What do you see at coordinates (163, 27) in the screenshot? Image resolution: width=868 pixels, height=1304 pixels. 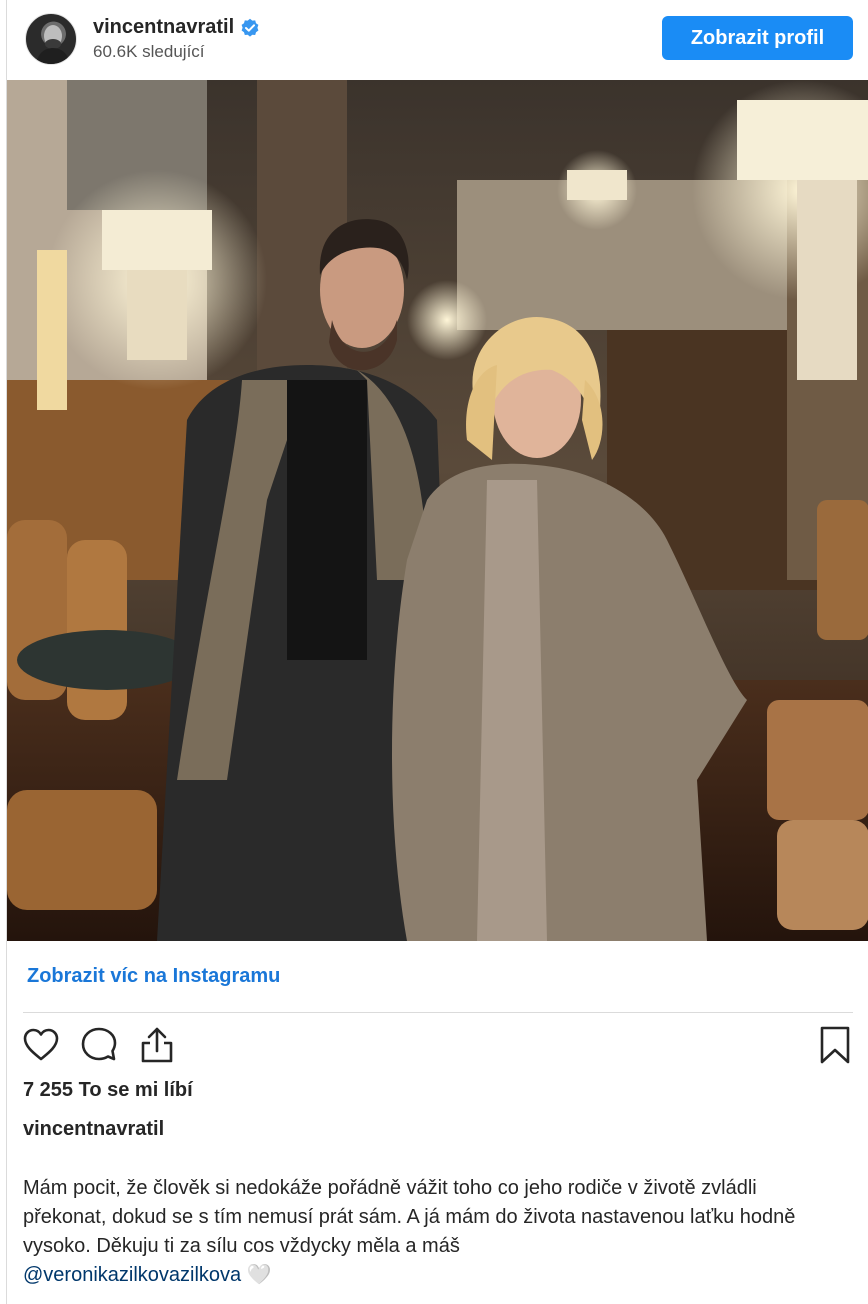 I see `username: vincentnavratil` at bounding box center [163, 27].